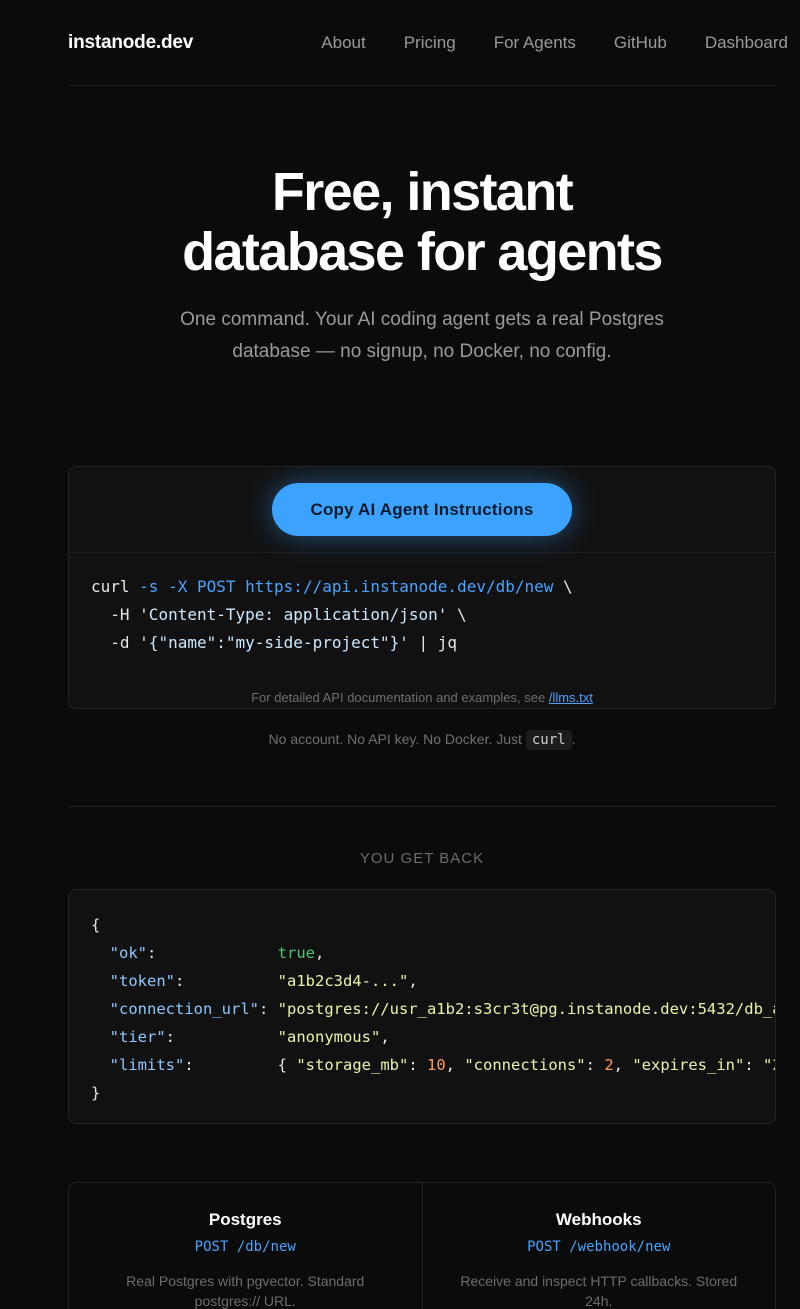 The image size is (800, 1309). Describe the element at coordinates (422, 252) in the screenshot. I see `hero-title-line2: database for agents` at that location.